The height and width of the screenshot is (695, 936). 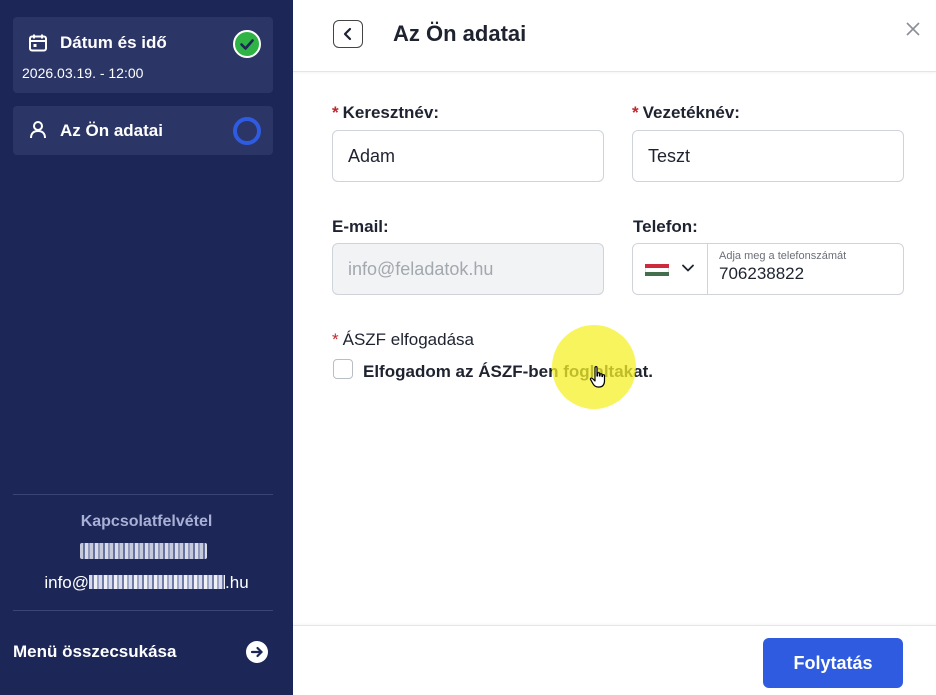 I want to click on panel-header: Az Ön adatai, so click(x=614, y=36).